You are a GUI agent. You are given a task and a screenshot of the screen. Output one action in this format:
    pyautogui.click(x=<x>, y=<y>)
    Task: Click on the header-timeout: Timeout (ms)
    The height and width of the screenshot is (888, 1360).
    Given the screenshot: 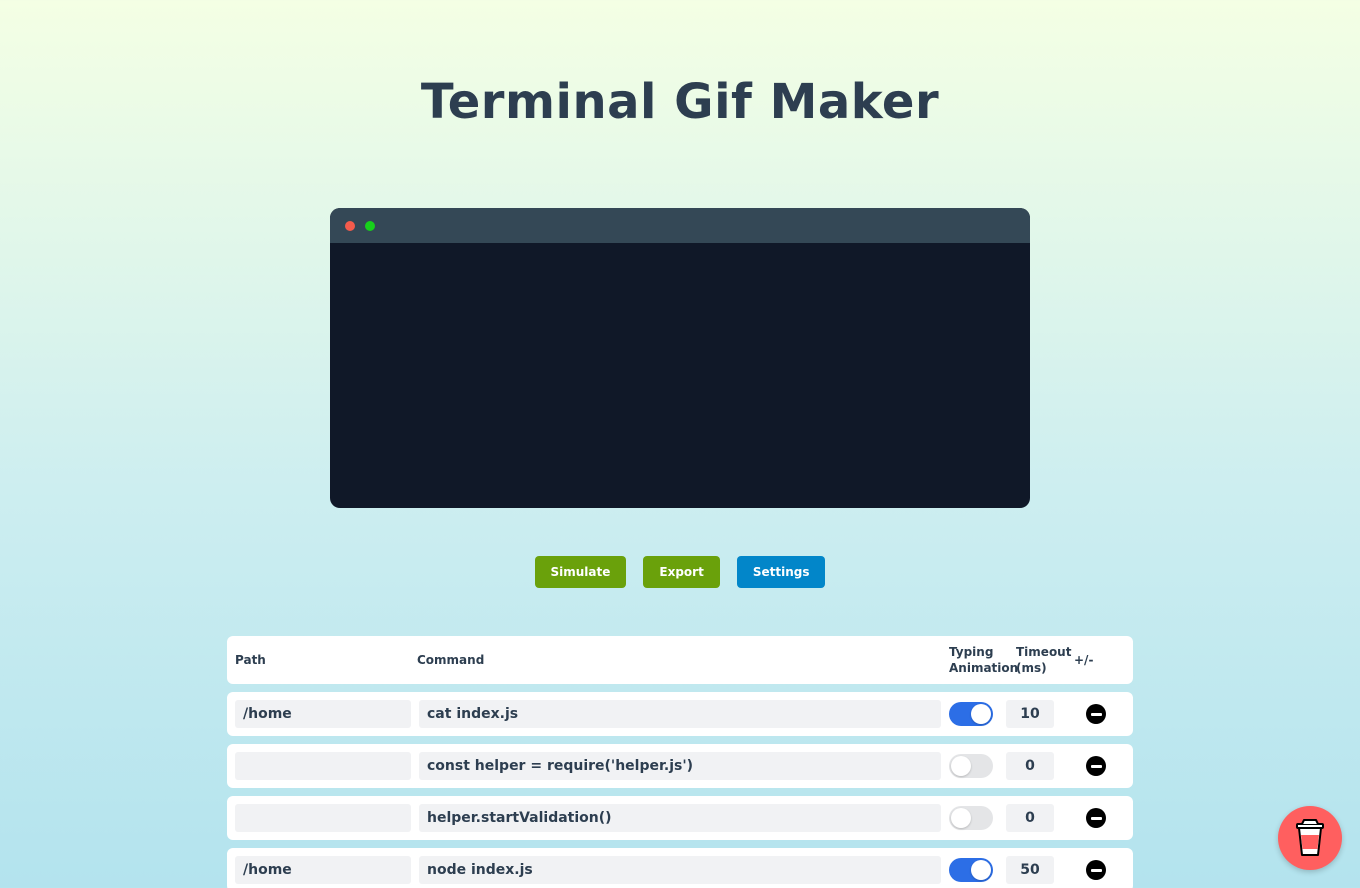 What is the action you would take?
    pyautogui.click(x=1043, y=660)
    